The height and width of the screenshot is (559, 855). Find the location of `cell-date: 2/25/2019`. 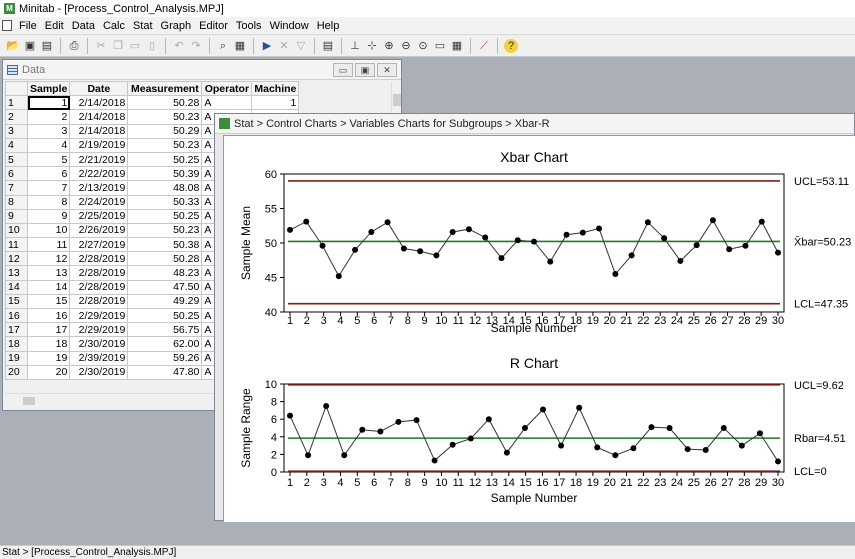

cell-date: 2/25/2019 is located at coordinates (99, 216).